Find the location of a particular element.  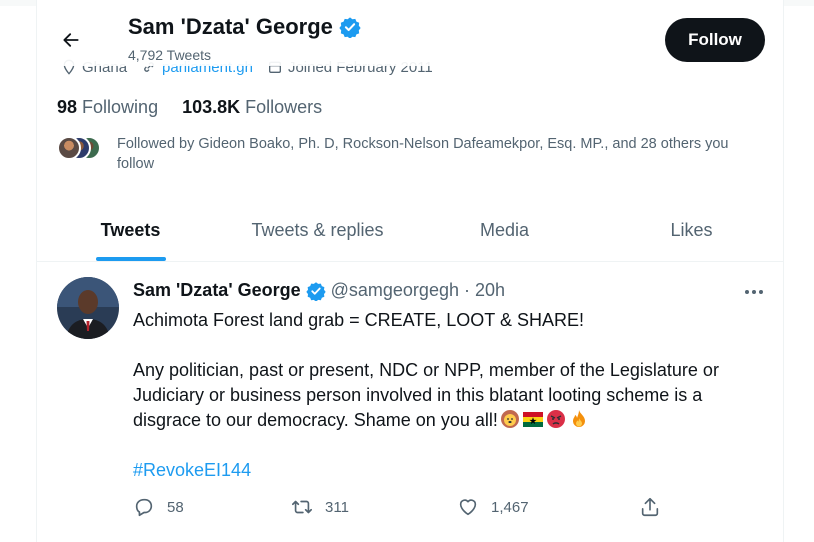

follow-stats: 98 Following 103.8K Followers is located at coordinates (189, 107).